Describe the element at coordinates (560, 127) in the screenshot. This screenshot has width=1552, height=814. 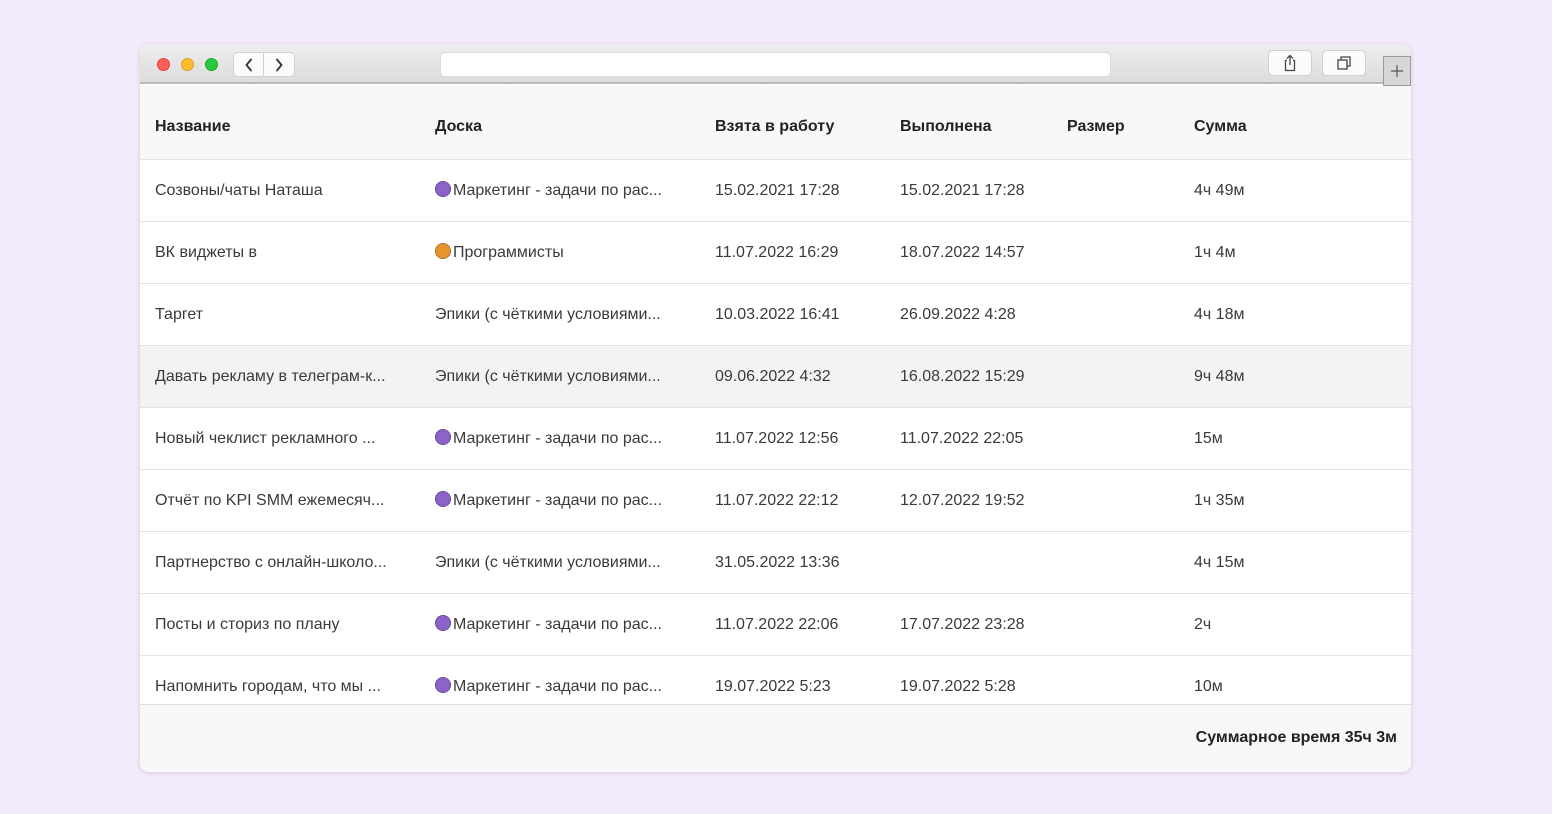
I see `header-board: Доска` at that location.